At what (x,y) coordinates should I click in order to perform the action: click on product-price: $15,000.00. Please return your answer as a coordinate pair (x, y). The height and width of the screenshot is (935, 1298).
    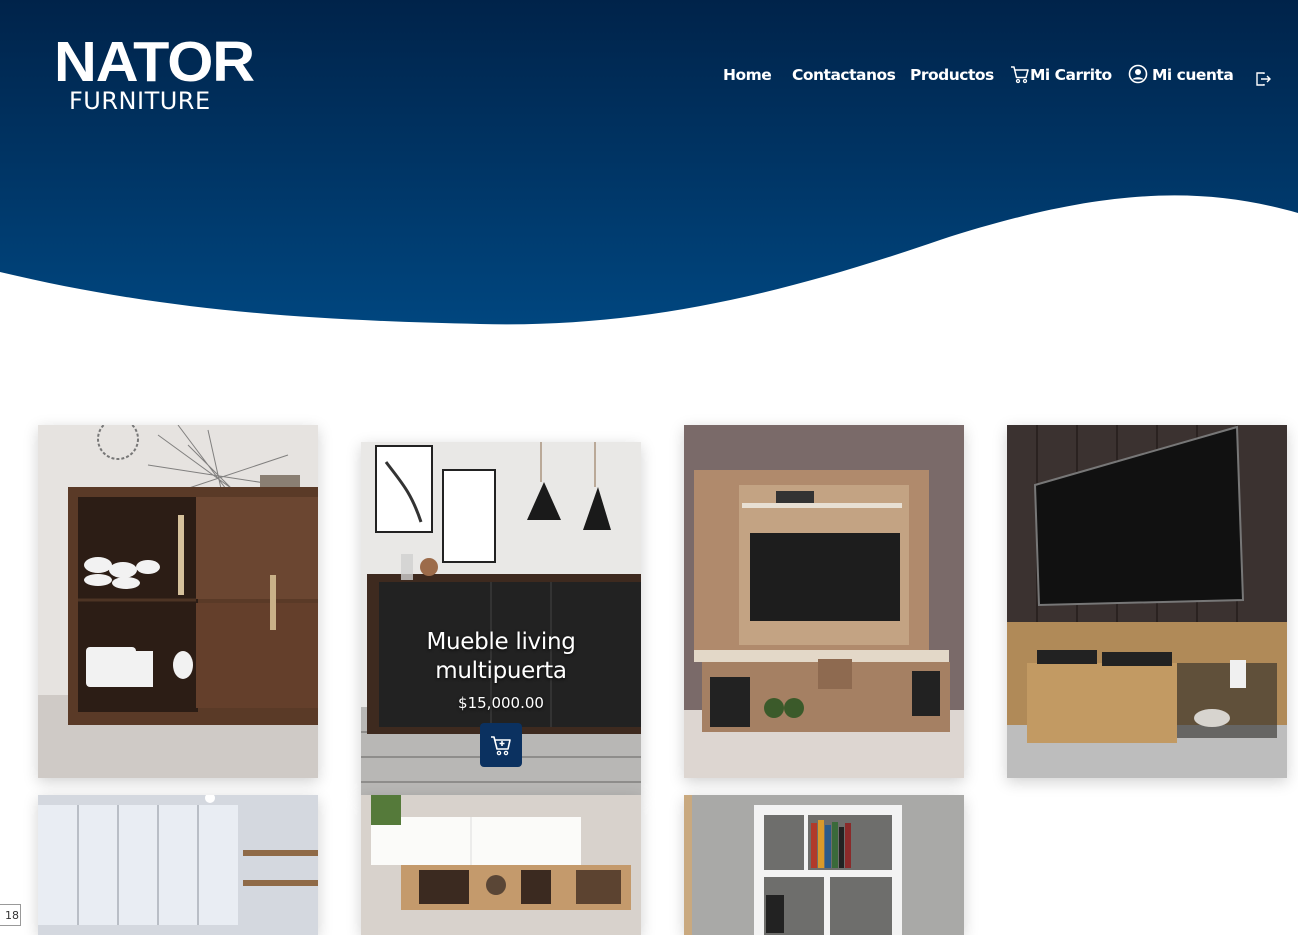
    Looking at the image, I should click on (501, 703).